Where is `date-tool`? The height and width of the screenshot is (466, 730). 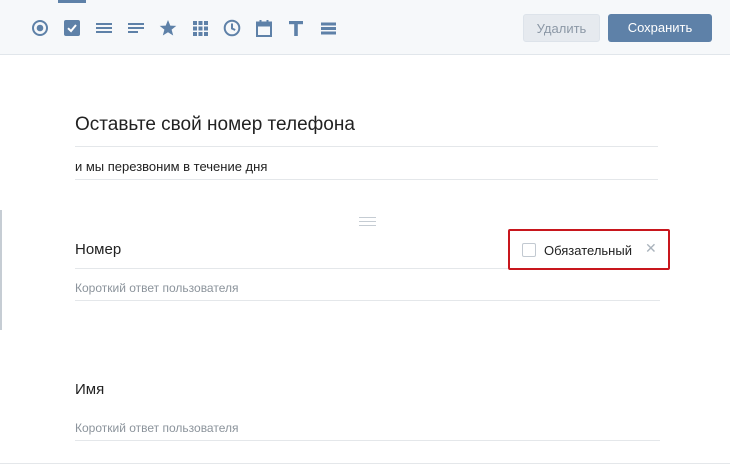 date-tool is located at coordinates (264, 28).